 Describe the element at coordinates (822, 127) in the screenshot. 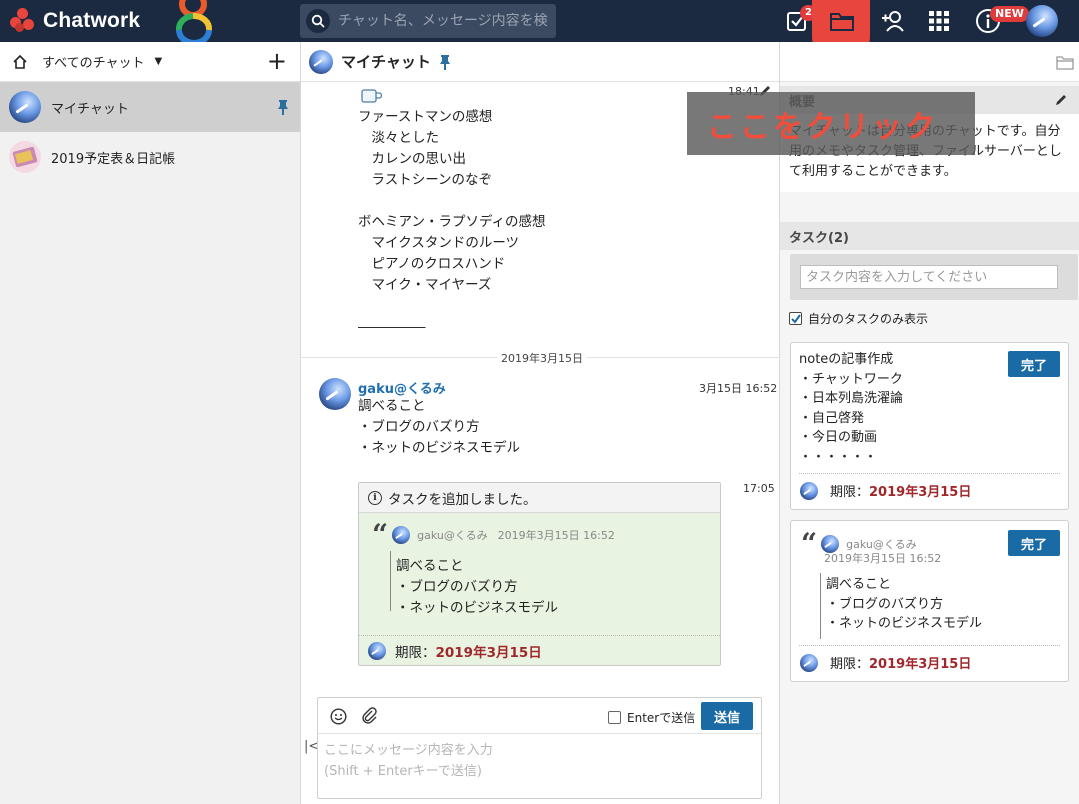

I see `click-here-text: ここをクリック` at that location.